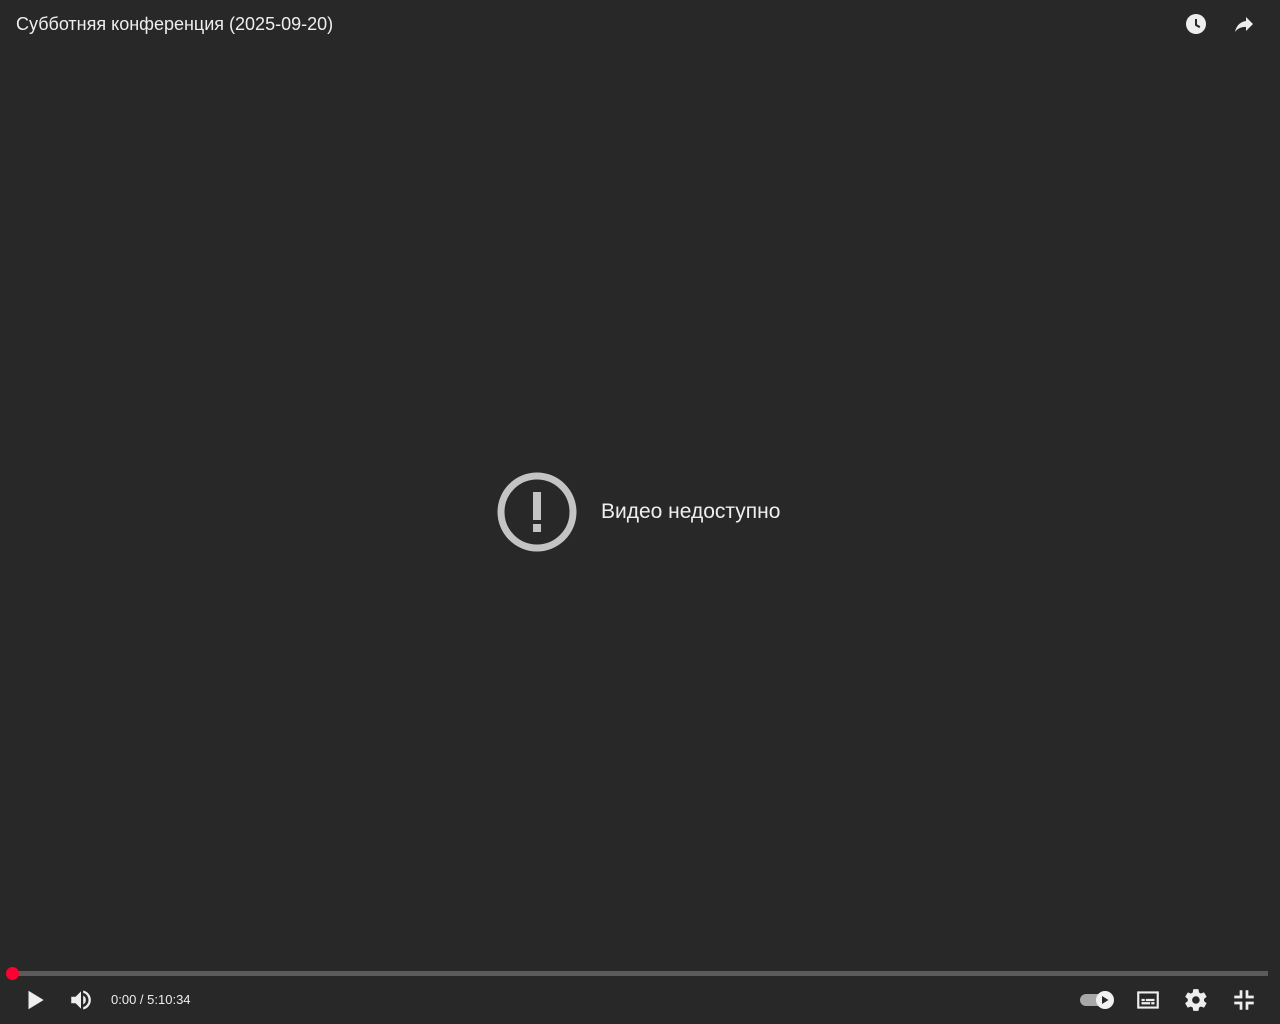 This screenshot has height=1024, width=1280. I want to click on exclamation-circle-icon, so click(537, 512).